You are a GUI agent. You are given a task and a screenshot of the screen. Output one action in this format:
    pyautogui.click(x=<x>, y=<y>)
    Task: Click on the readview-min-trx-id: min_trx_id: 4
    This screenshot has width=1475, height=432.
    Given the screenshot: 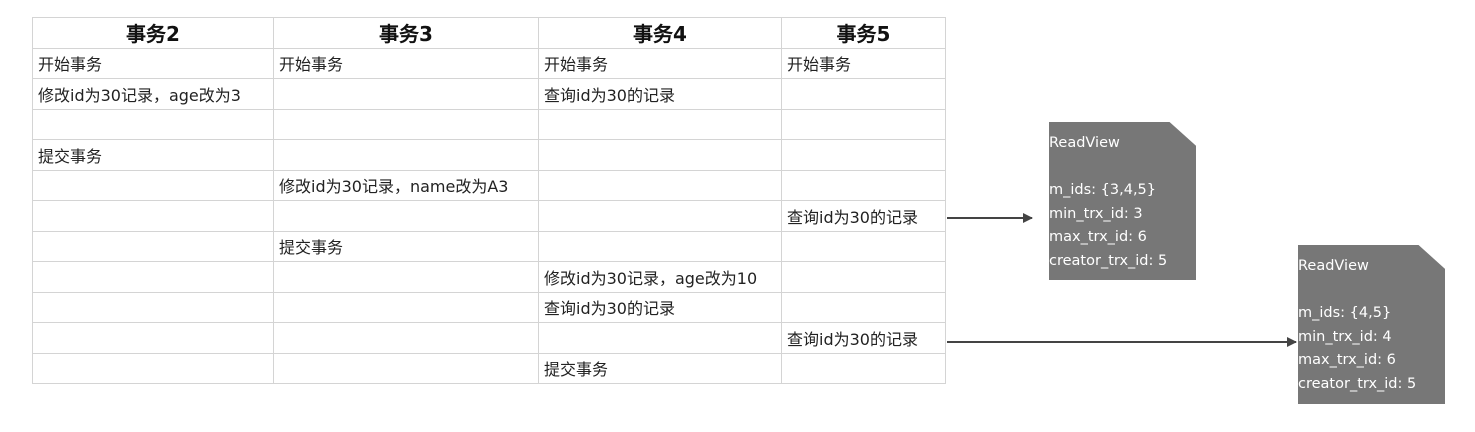 What is the action you would take?
    pyautogui.click(x=1345, y=336)
    